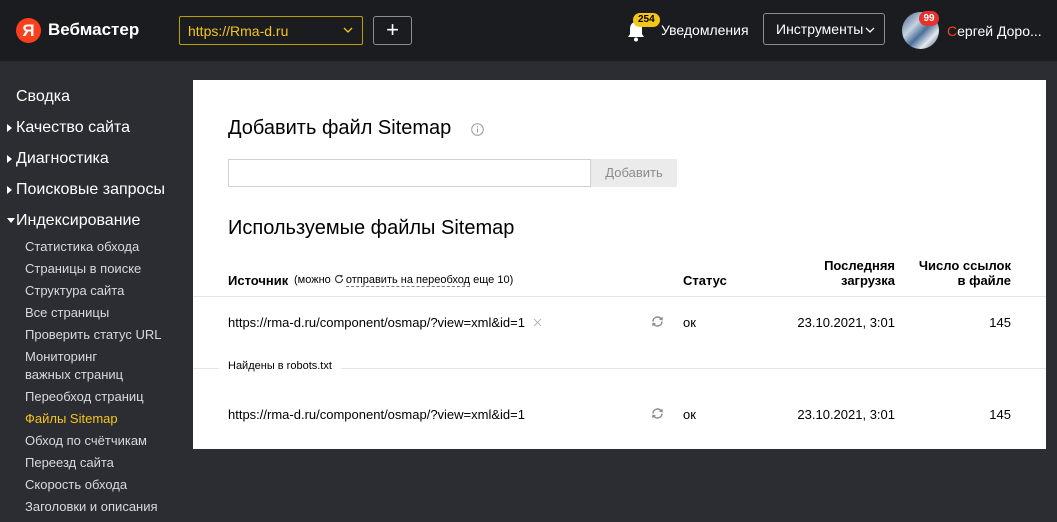  What do you see at coordinates (859, 265) in the screenshot?
I see `col-header-last-load-line1: Последняя` at bounding box center [859, 265].